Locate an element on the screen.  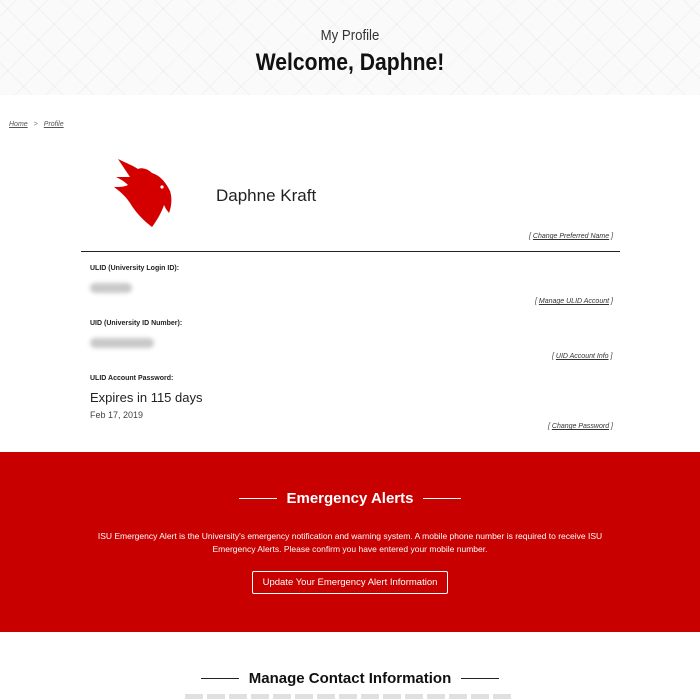
contact-title-row: Manage Contact Information is located at coordinates (350, 678).